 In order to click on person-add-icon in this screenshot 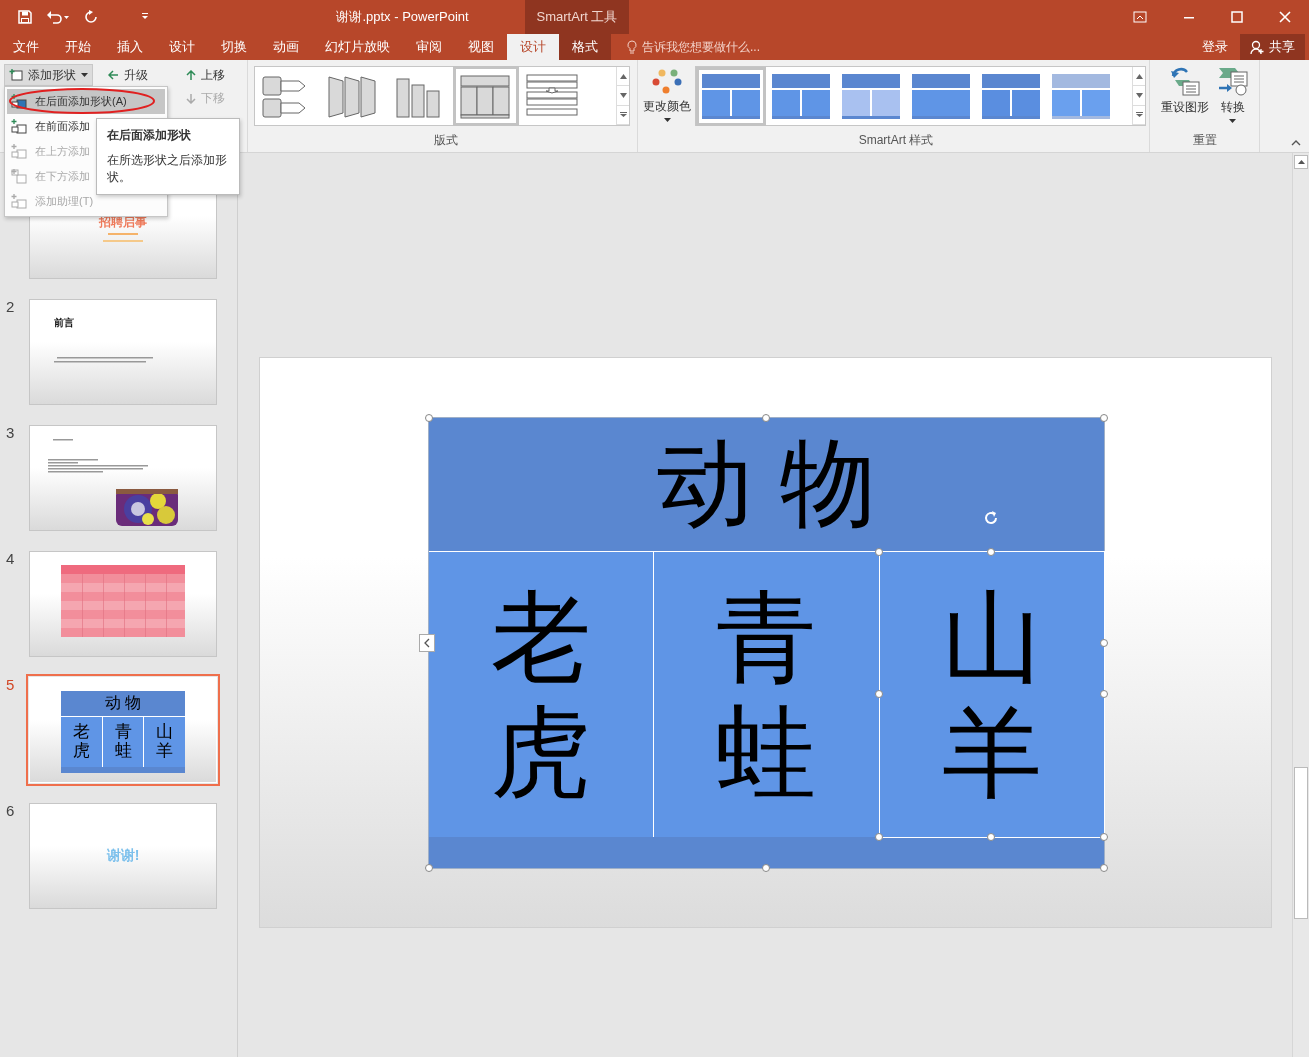, I will do `click(1257, 47)`.